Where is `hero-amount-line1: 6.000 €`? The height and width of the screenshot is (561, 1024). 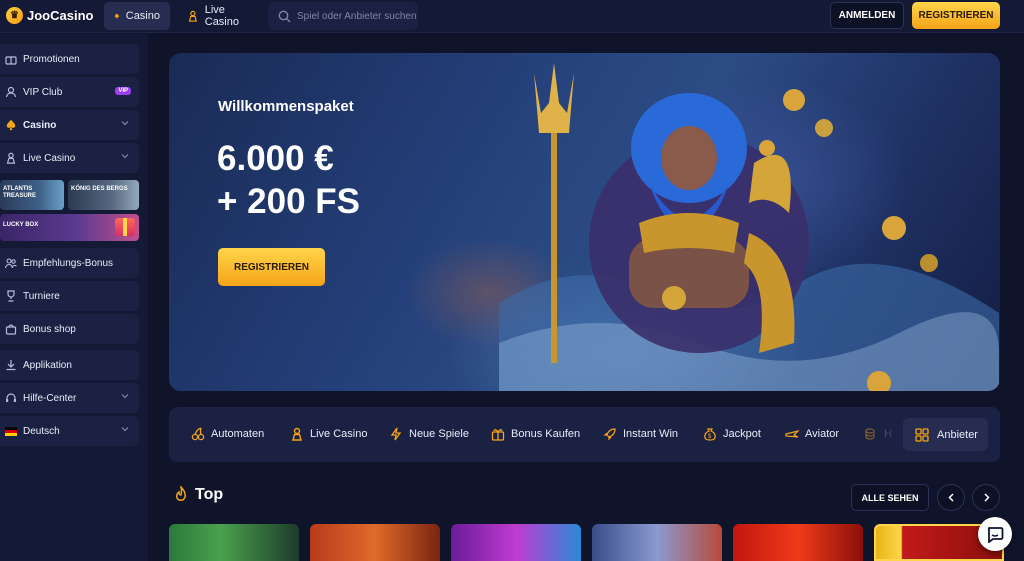
hero-amount-line1: 6.000 € is located at coordinates (275, 158).